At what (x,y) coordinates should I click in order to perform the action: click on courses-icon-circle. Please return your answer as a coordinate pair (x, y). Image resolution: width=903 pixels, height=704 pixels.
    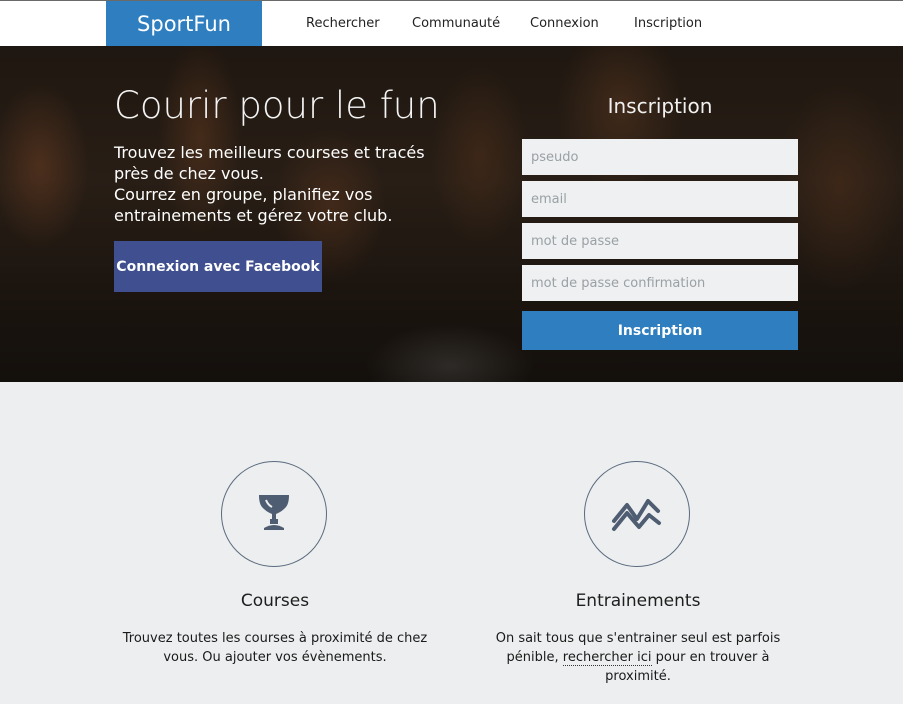
    Looking at the image, I should click on (274, 514).